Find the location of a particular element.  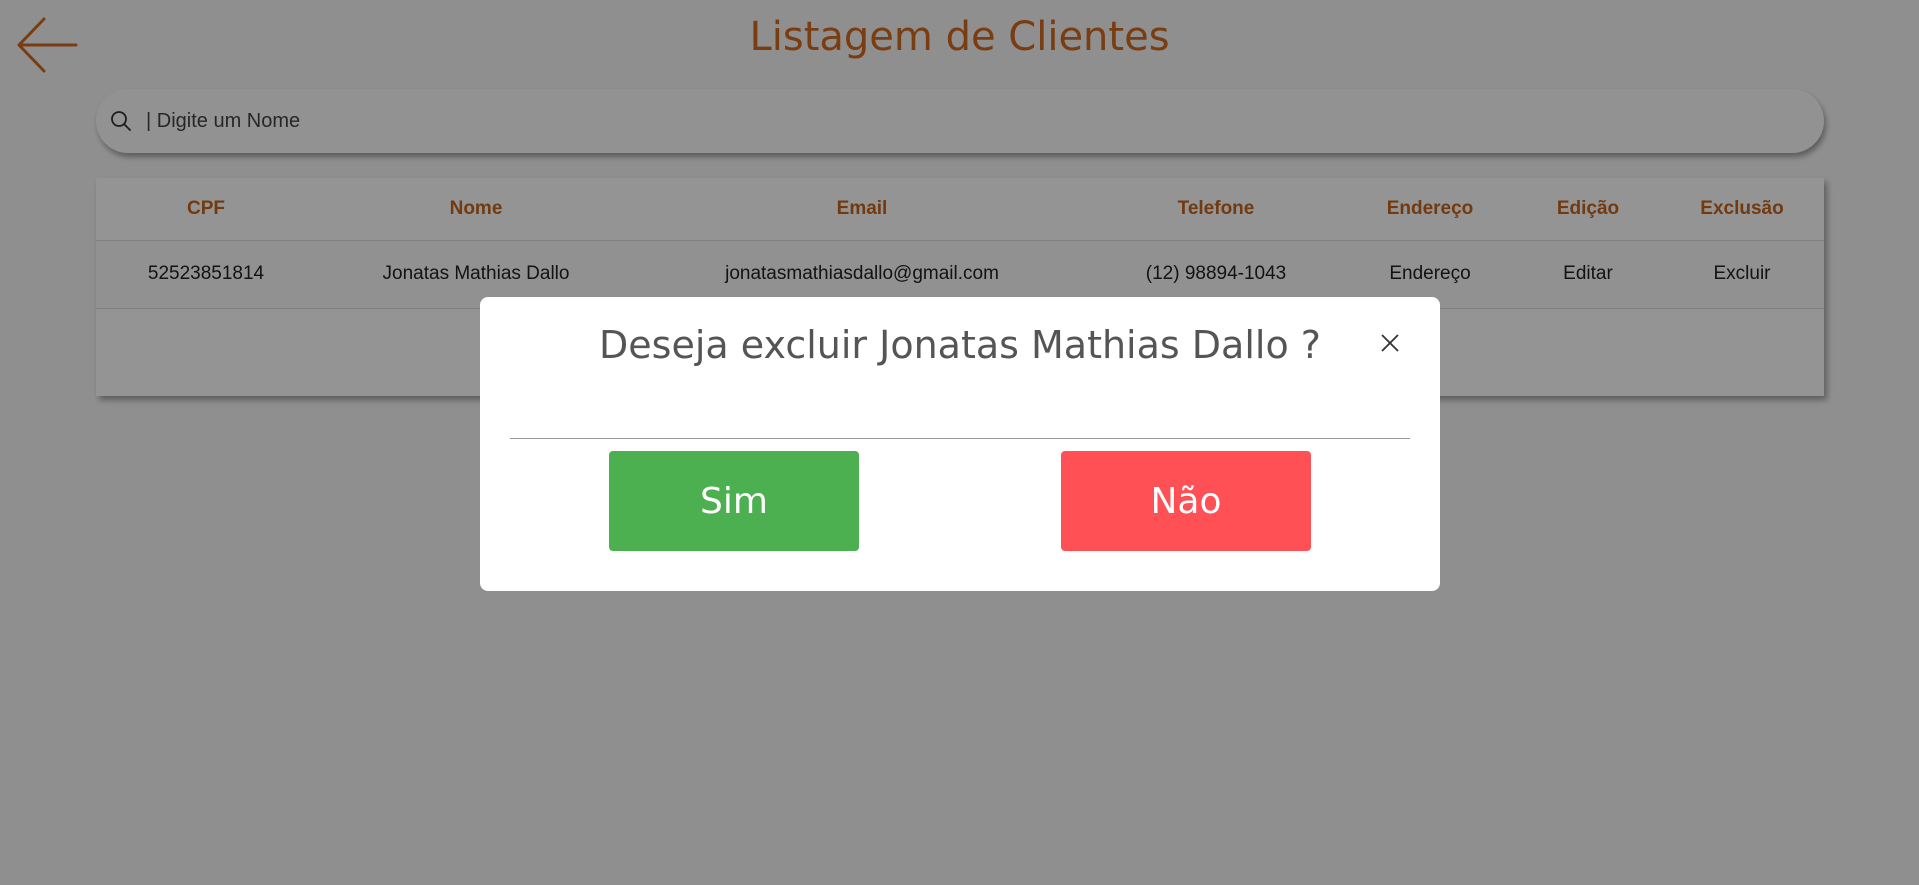

modal-title: Deseja excluir Jonatas Mathias Dallo ? is located at coordinates (960, 345).